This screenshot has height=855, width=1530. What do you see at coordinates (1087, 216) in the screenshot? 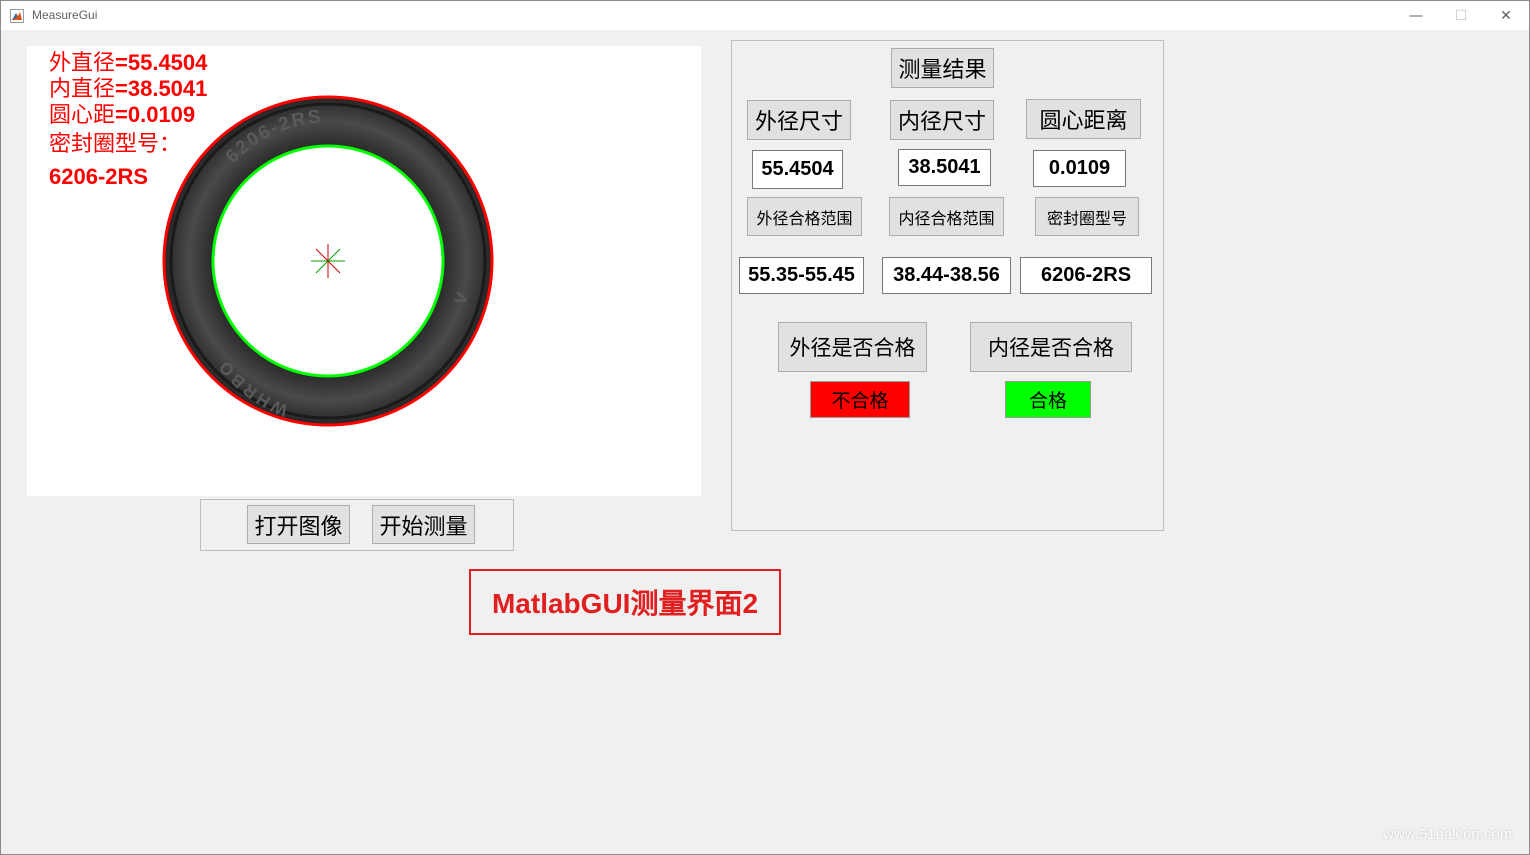
I see `seal-model-button: 密封圈型号` at bounding box center [1087, 216].